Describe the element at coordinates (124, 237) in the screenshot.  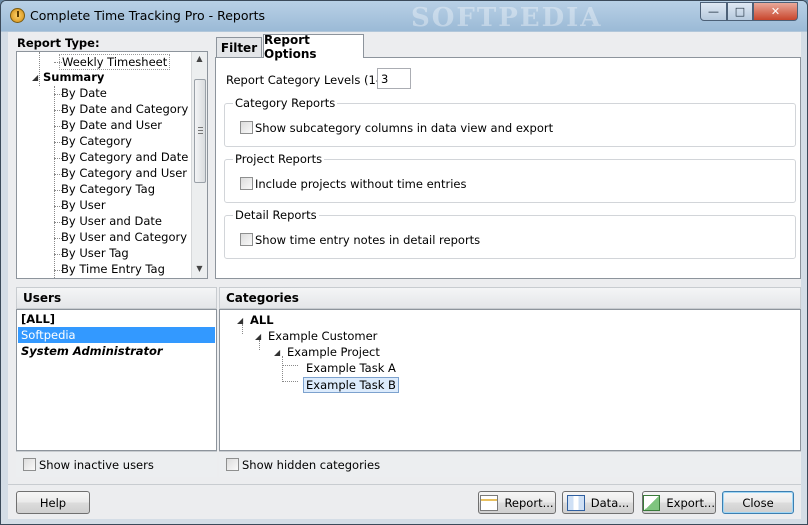
I see `report-type-item: By User and Category` at that location.